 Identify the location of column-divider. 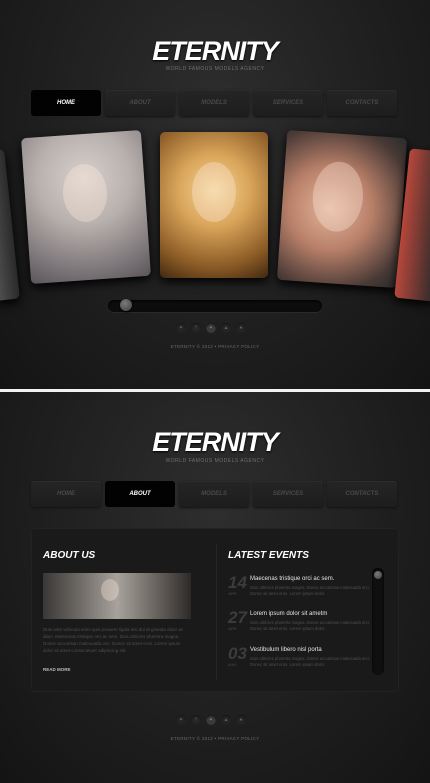
(216, 612).